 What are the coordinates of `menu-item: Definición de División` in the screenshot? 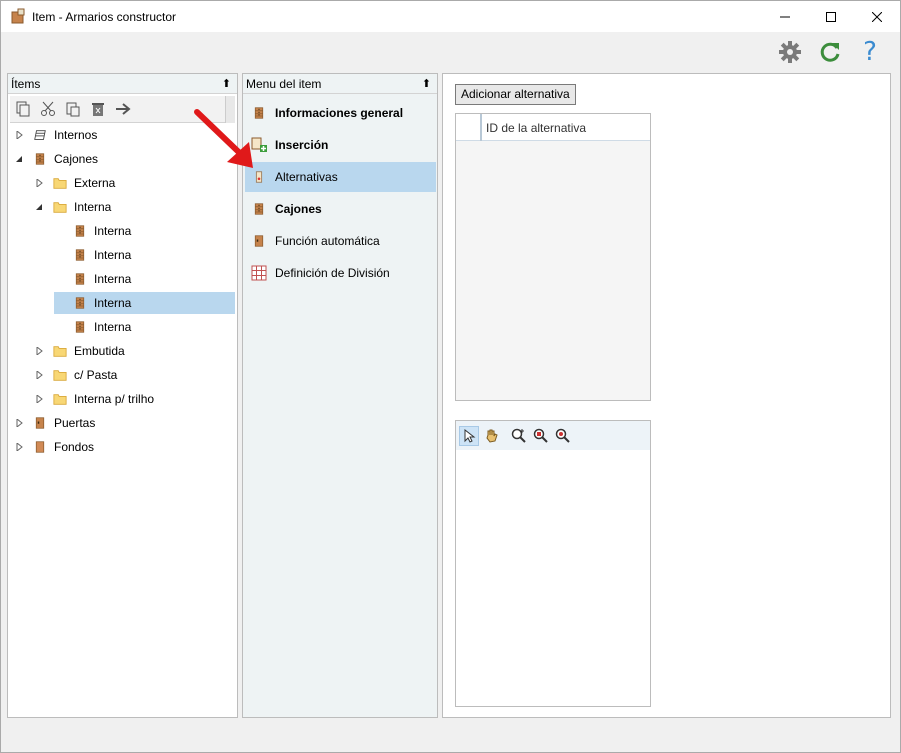 It's located at (340, 273).